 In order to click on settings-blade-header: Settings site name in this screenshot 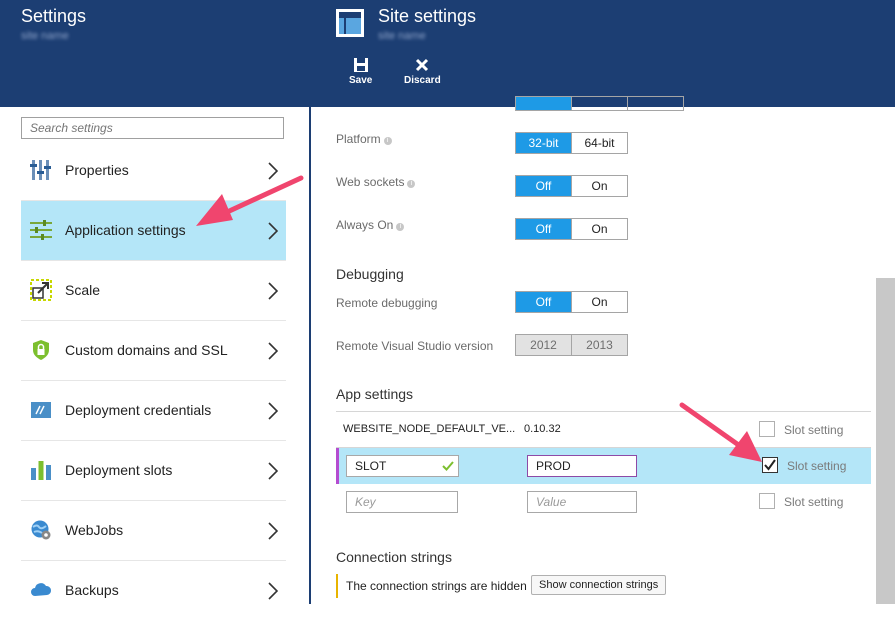, I will do `click(154, 53)`.